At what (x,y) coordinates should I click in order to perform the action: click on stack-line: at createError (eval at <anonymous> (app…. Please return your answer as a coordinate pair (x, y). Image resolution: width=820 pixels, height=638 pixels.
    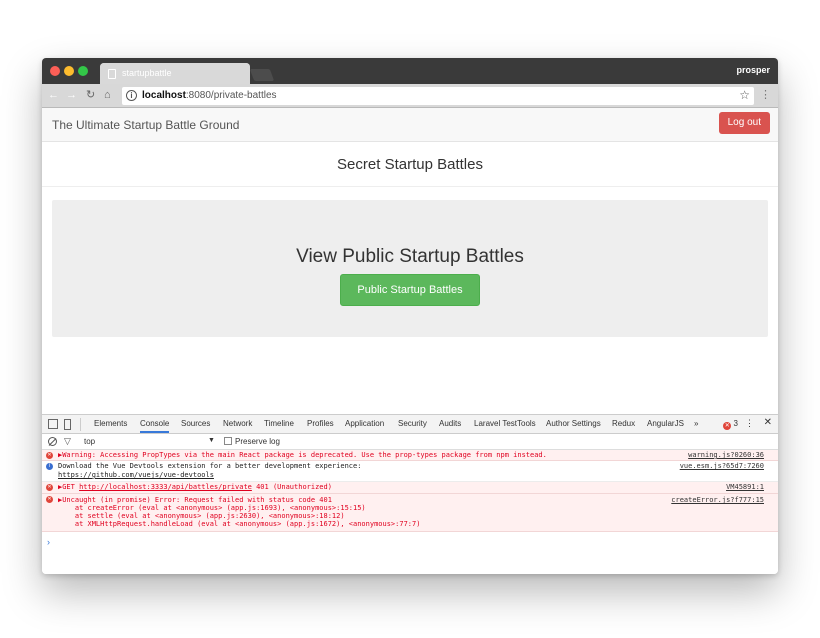
    Looking at the image, I should click on (212, 508).